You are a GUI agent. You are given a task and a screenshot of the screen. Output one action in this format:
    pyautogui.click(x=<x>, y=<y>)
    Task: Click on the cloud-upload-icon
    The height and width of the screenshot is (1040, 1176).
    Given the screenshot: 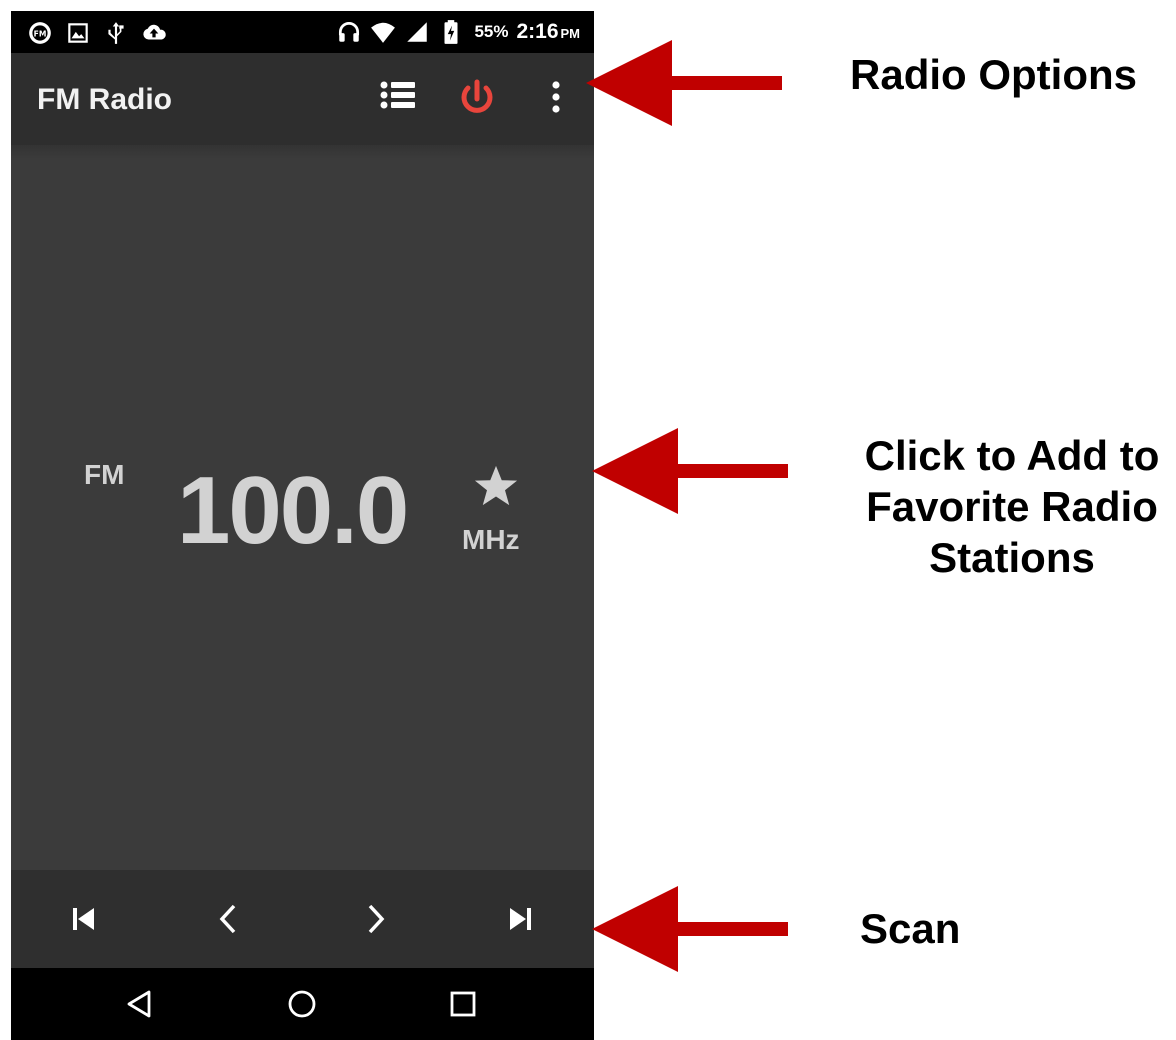 What is the action you would take?
    pyautogui.click(x=154, y=32)
    